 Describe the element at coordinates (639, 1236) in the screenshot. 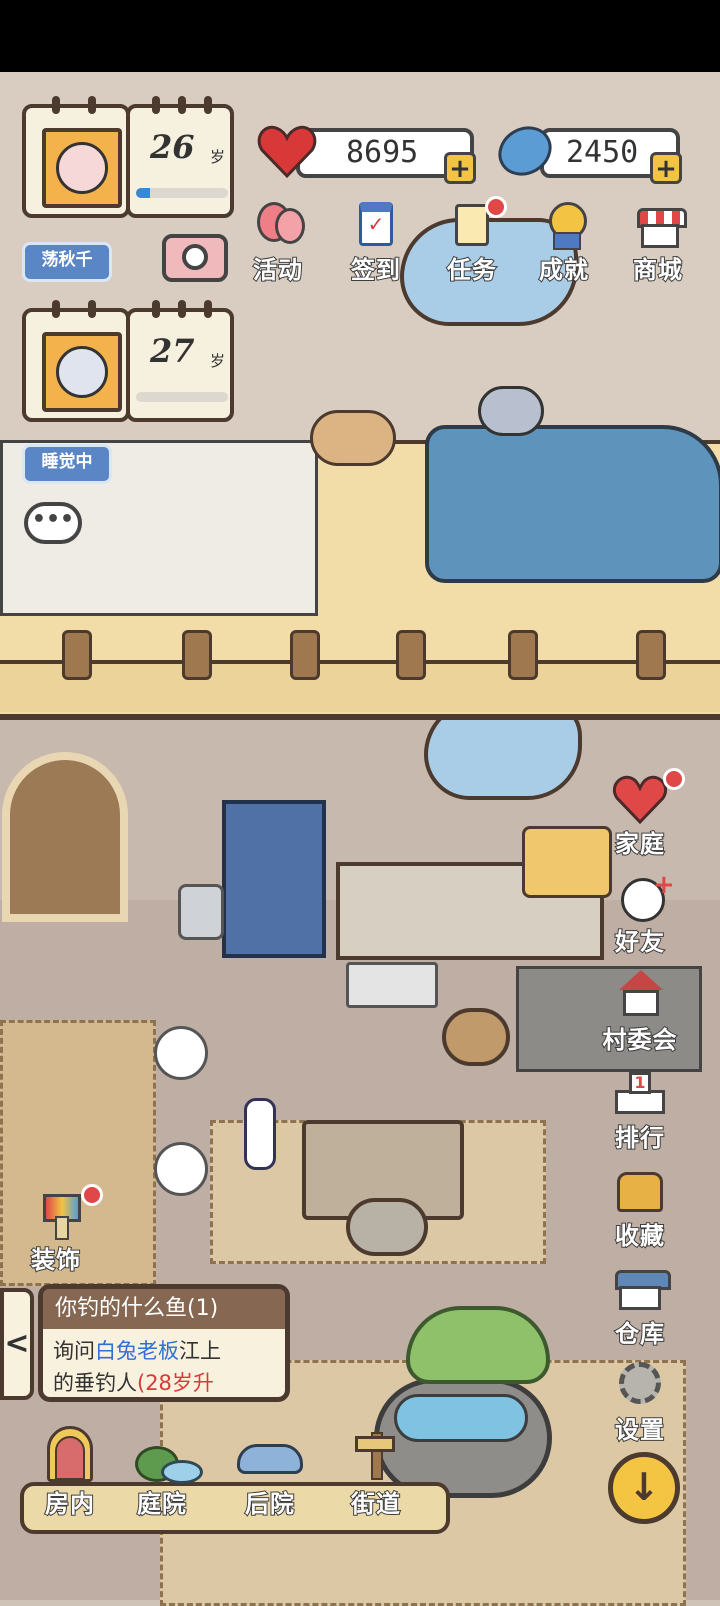

I see `side-label: 收藏` at that location.